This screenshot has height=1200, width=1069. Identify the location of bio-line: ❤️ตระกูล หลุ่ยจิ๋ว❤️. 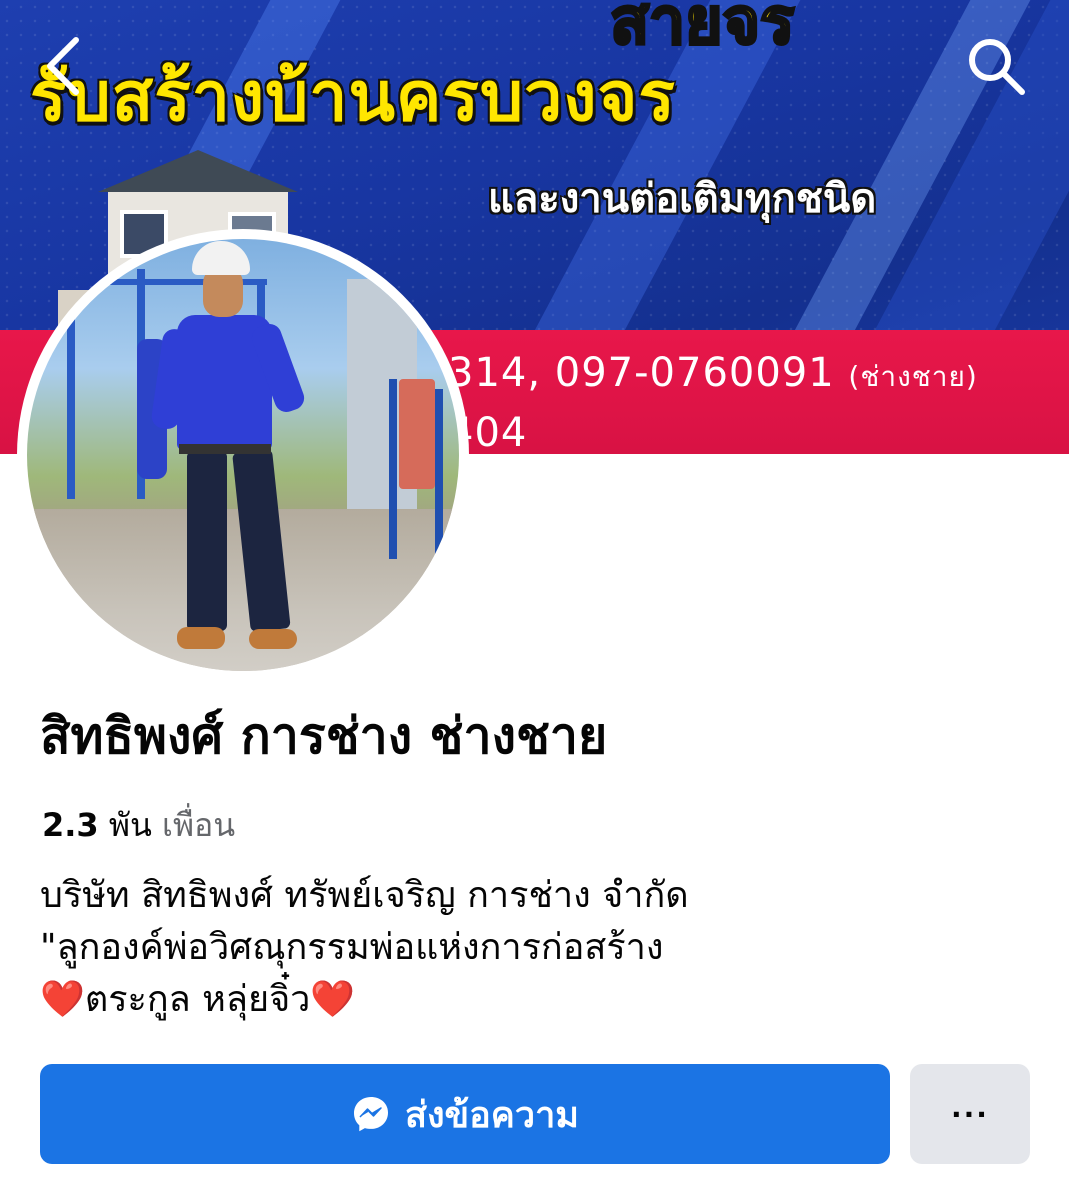
(540, 1000).